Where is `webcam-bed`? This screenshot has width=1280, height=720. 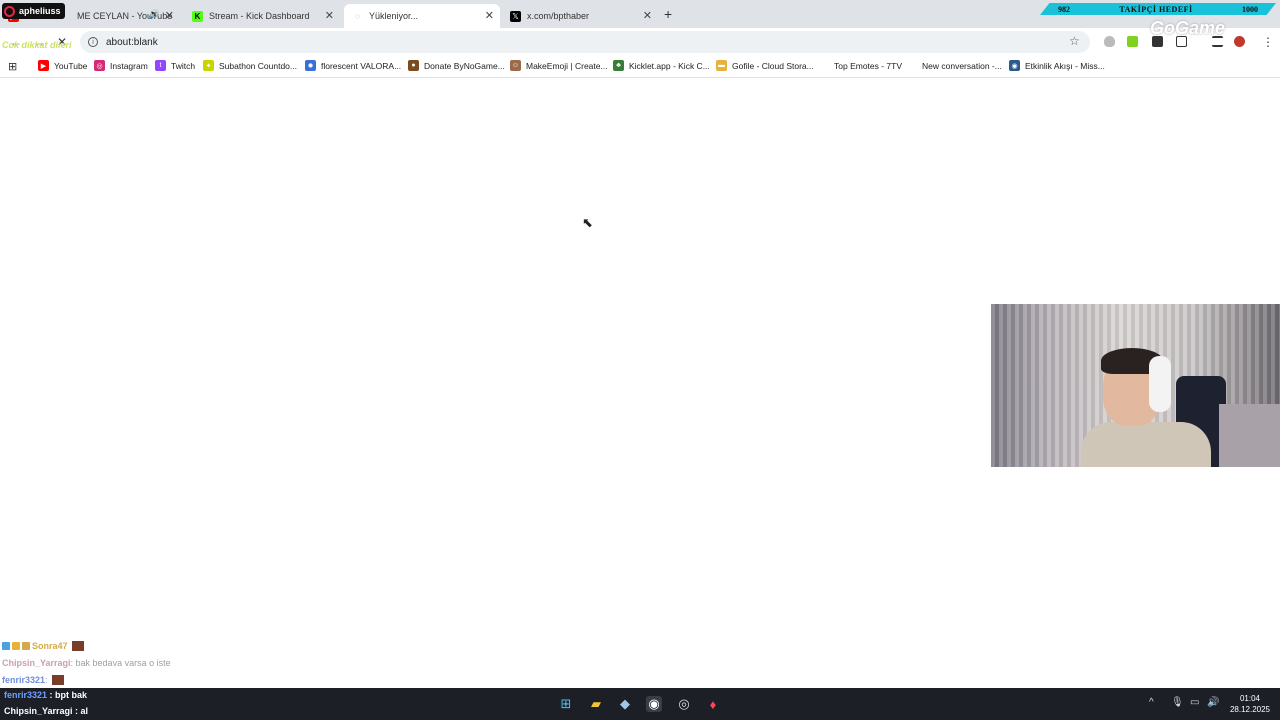
webcam-bed is located at coordinates (1249, 435).